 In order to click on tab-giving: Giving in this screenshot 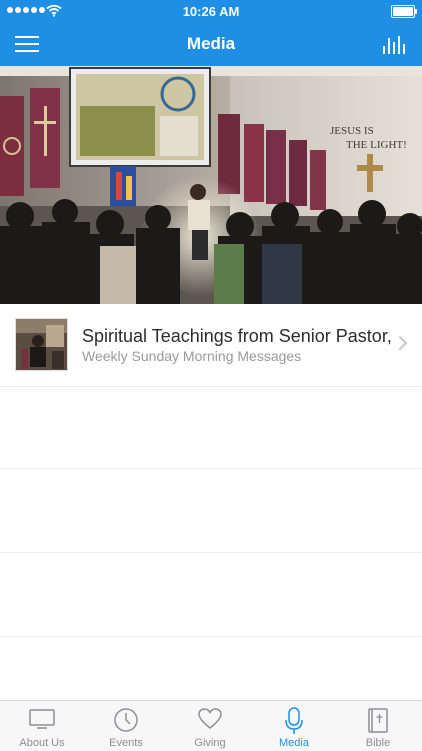, I will do `click(210, 726)`.